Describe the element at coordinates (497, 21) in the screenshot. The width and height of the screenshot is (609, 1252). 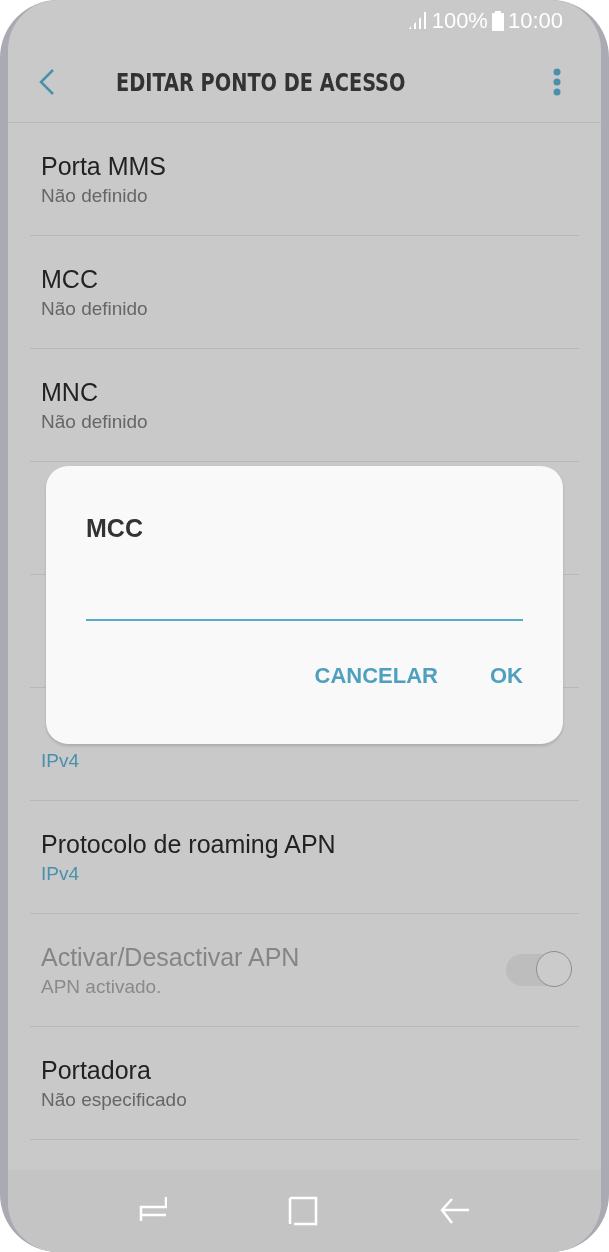
I see `battery-icon` at that location.